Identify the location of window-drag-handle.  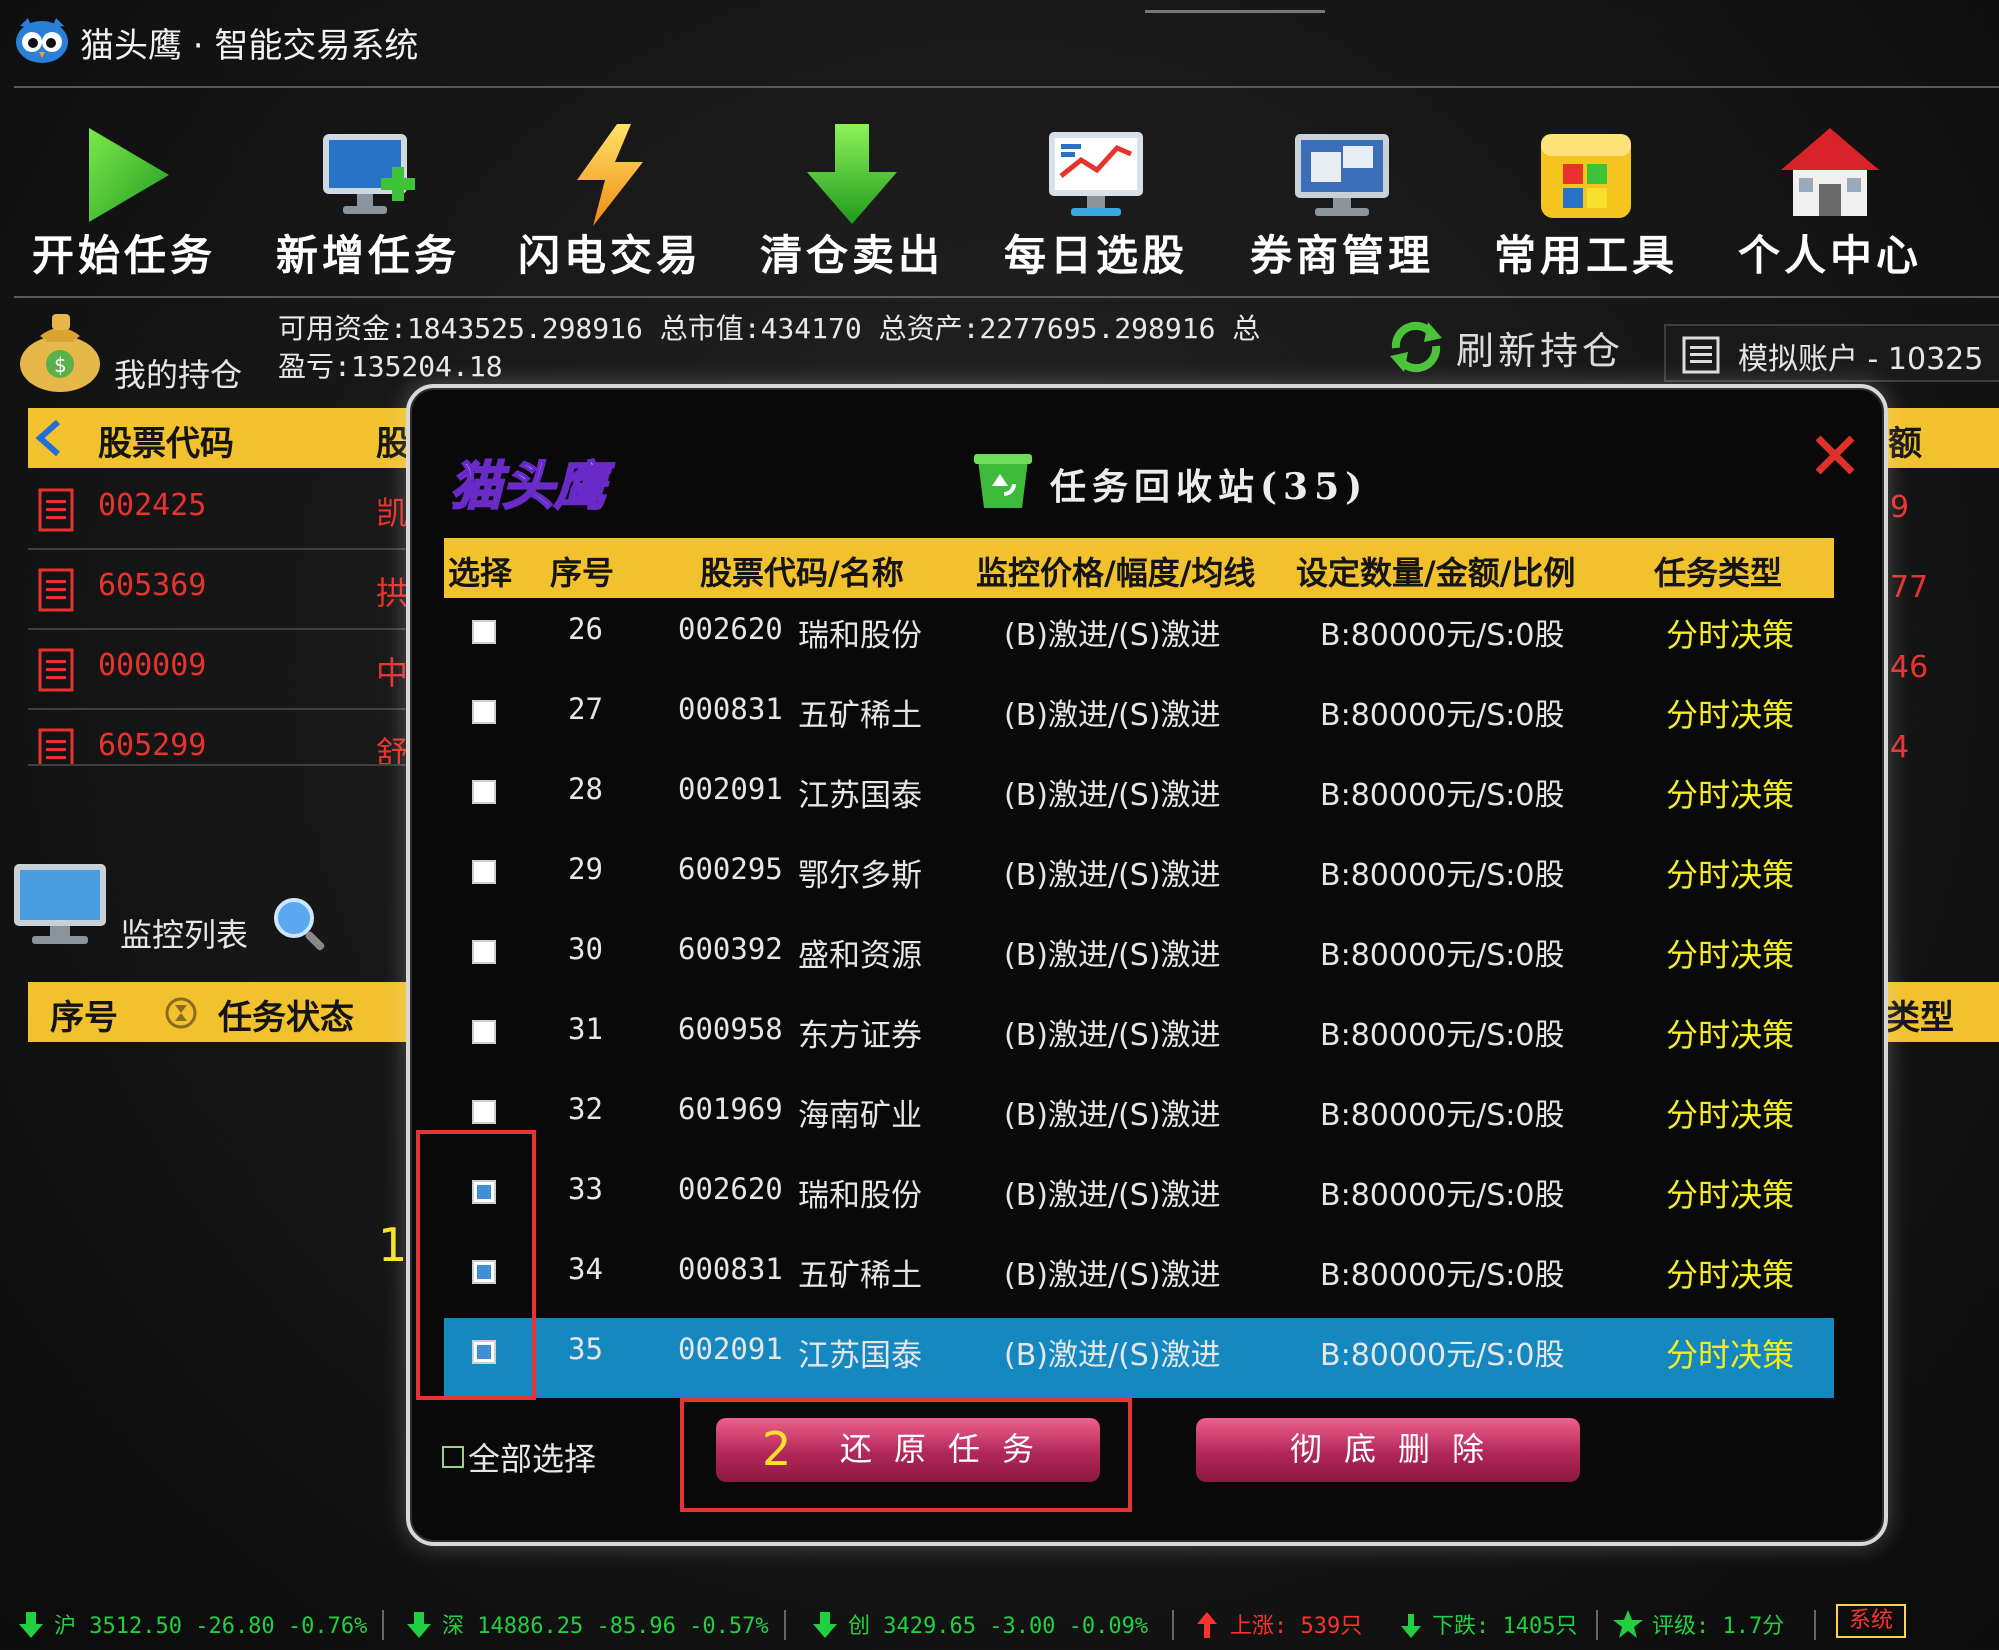
(1235, 11).